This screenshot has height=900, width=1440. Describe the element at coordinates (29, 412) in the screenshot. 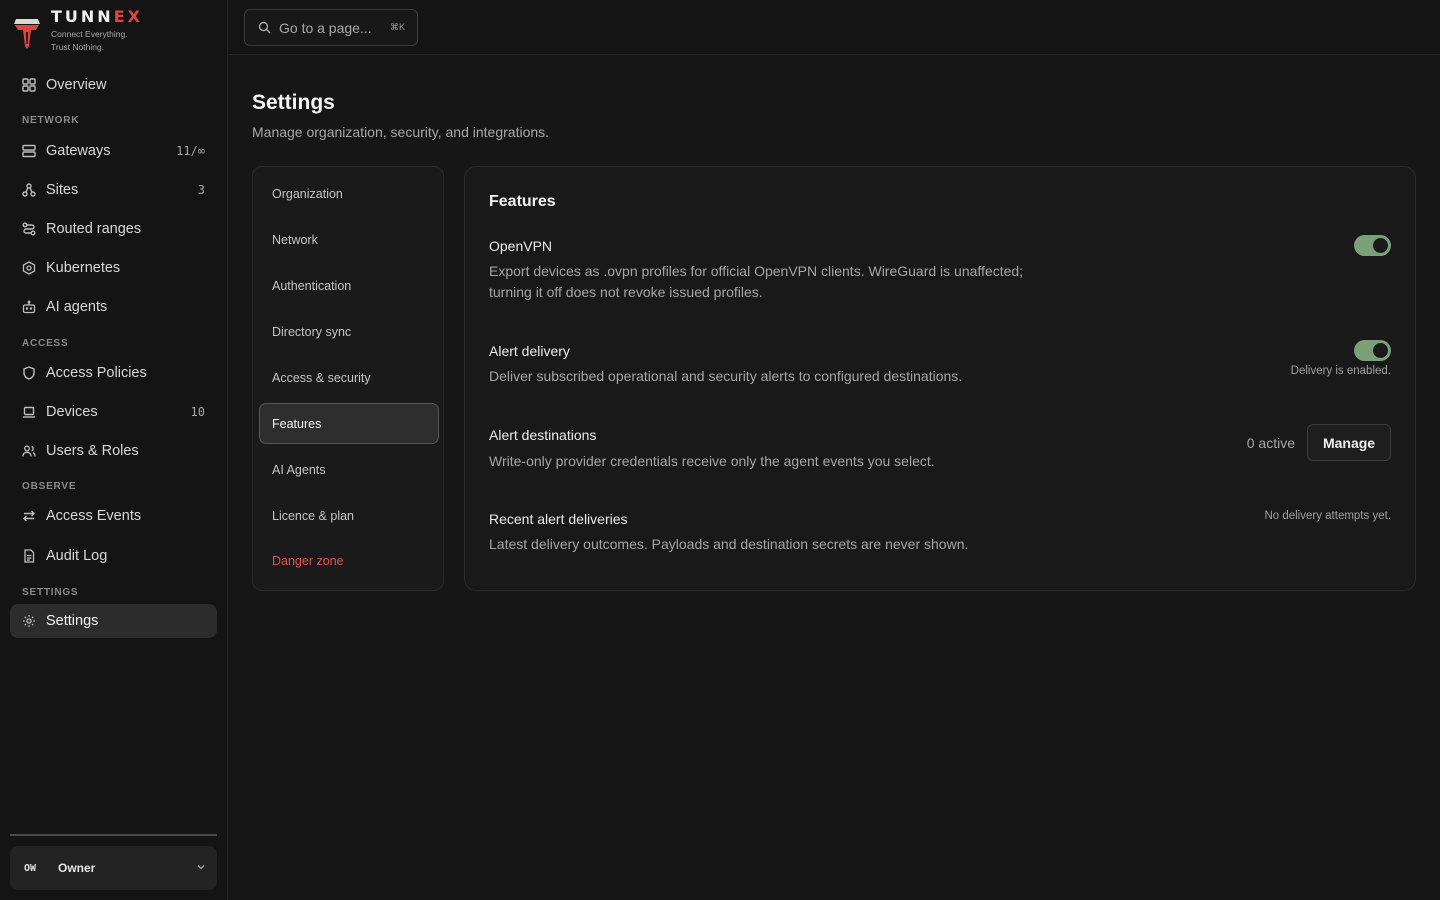

I see `laptop-icon` at that location.